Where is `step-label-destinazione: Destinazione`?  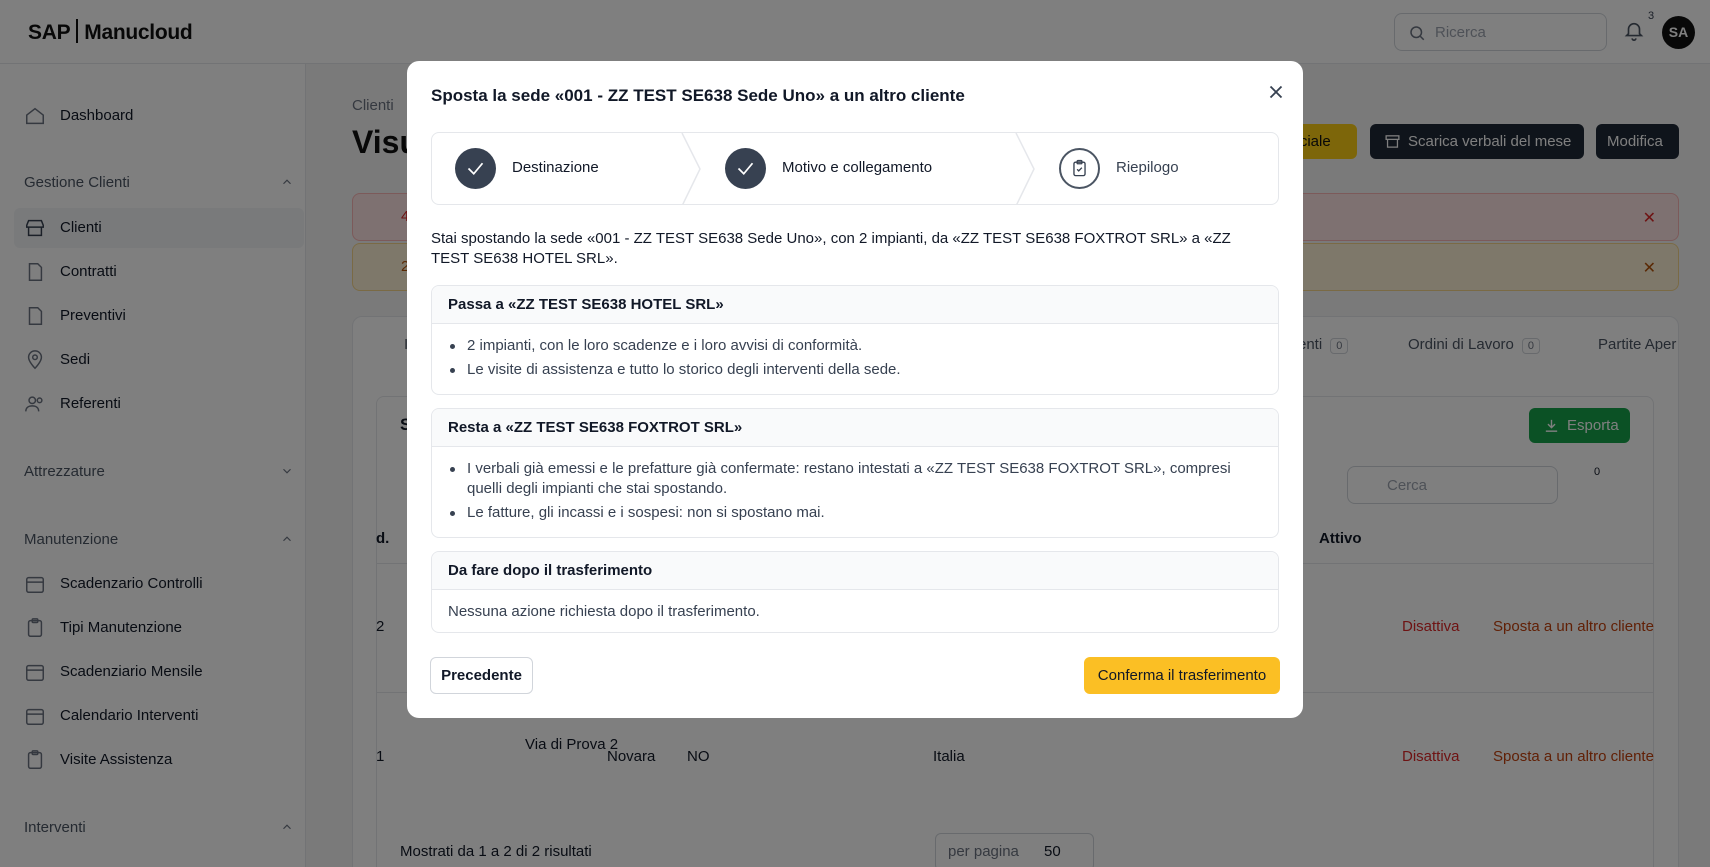
step-label-destinazione: Destinazione is located at coordinates (555, 167).